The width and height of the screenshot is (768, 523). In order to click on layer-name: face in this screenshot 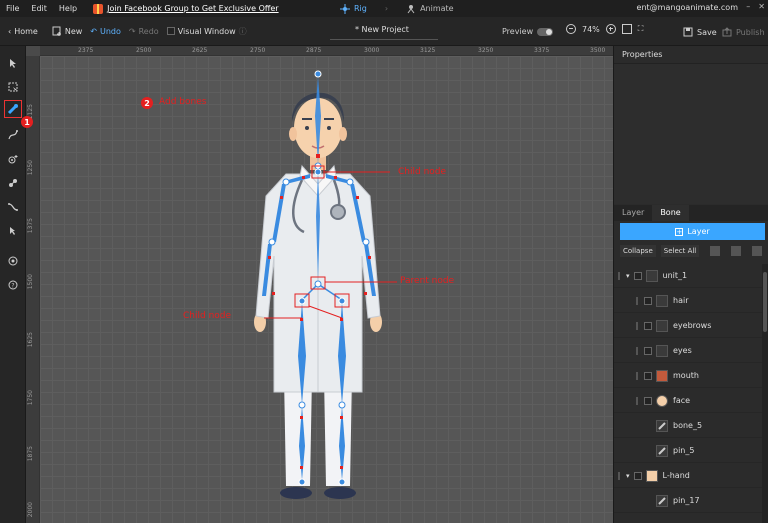, I will do `click(682, 400)`.